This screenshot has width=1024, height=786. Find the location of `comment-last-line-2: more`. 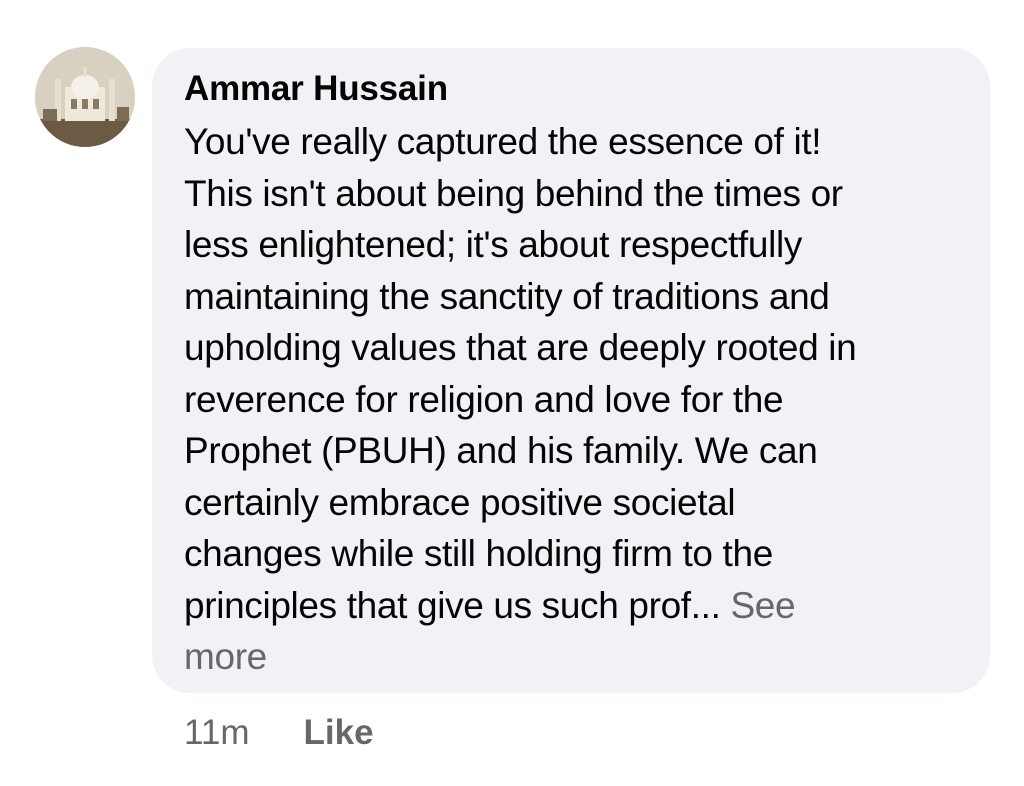

comment-last-line-2: more is located at coordinates (584, 657).